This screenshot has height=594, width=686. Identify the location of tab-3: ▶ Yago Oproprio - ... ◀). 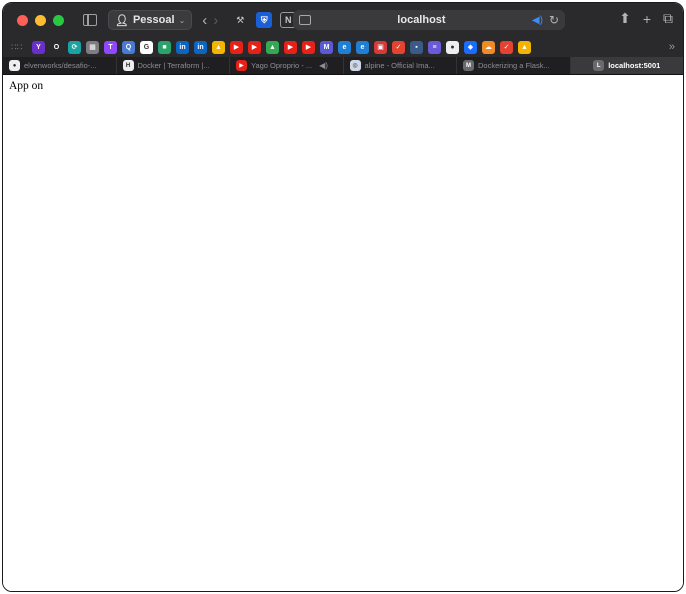
(287, 65).